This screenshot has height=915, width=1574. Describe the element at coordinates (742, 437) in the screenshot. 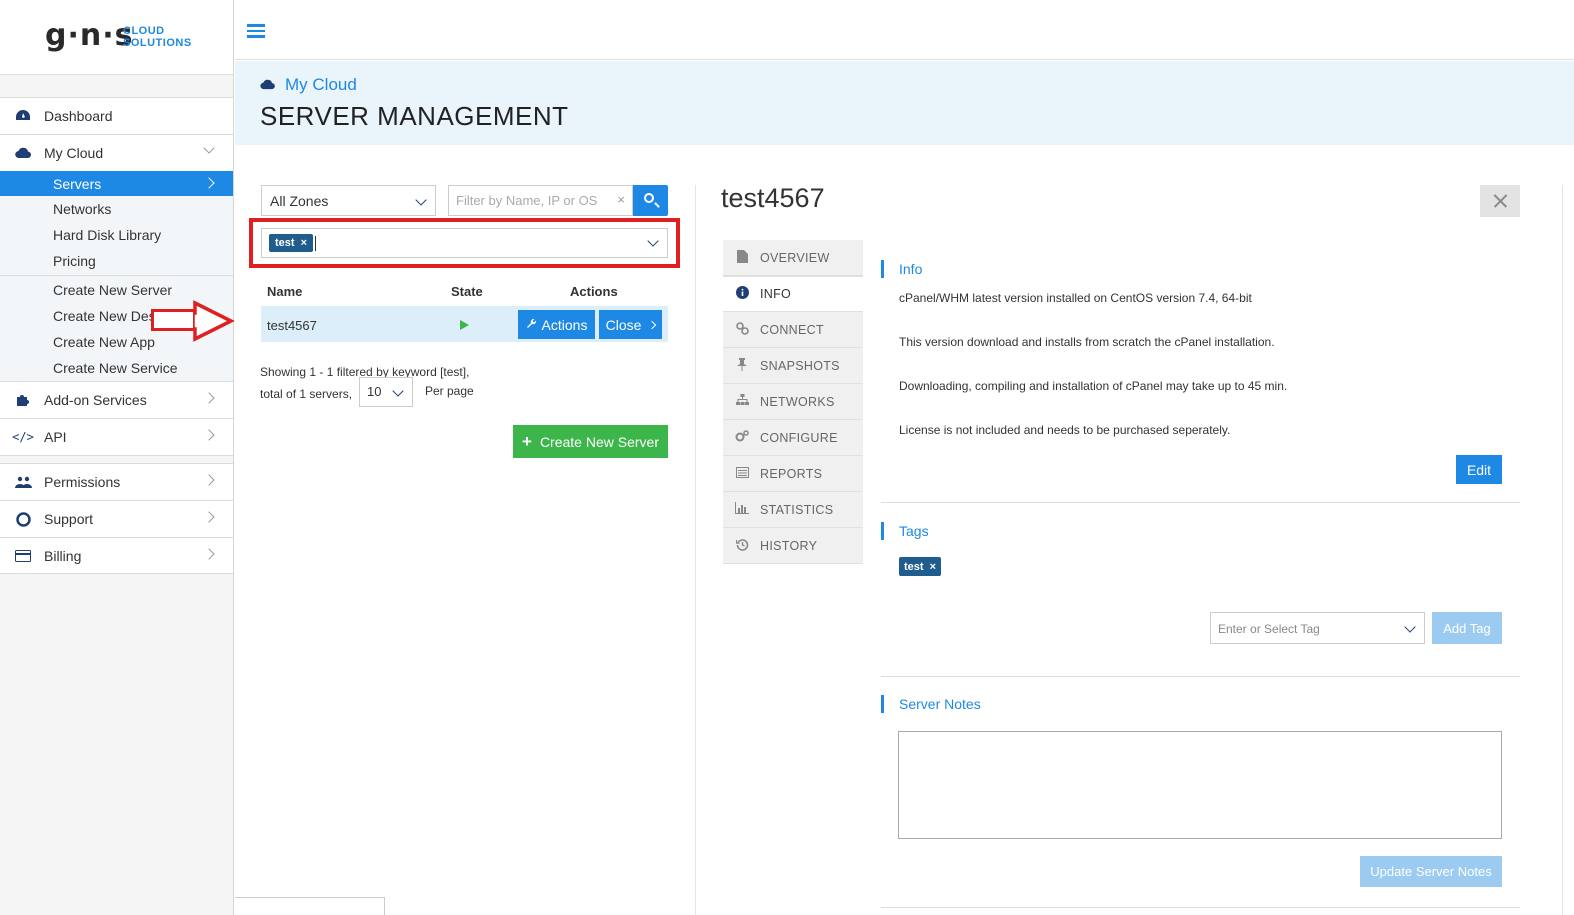

I see `gears-icon` at that location.